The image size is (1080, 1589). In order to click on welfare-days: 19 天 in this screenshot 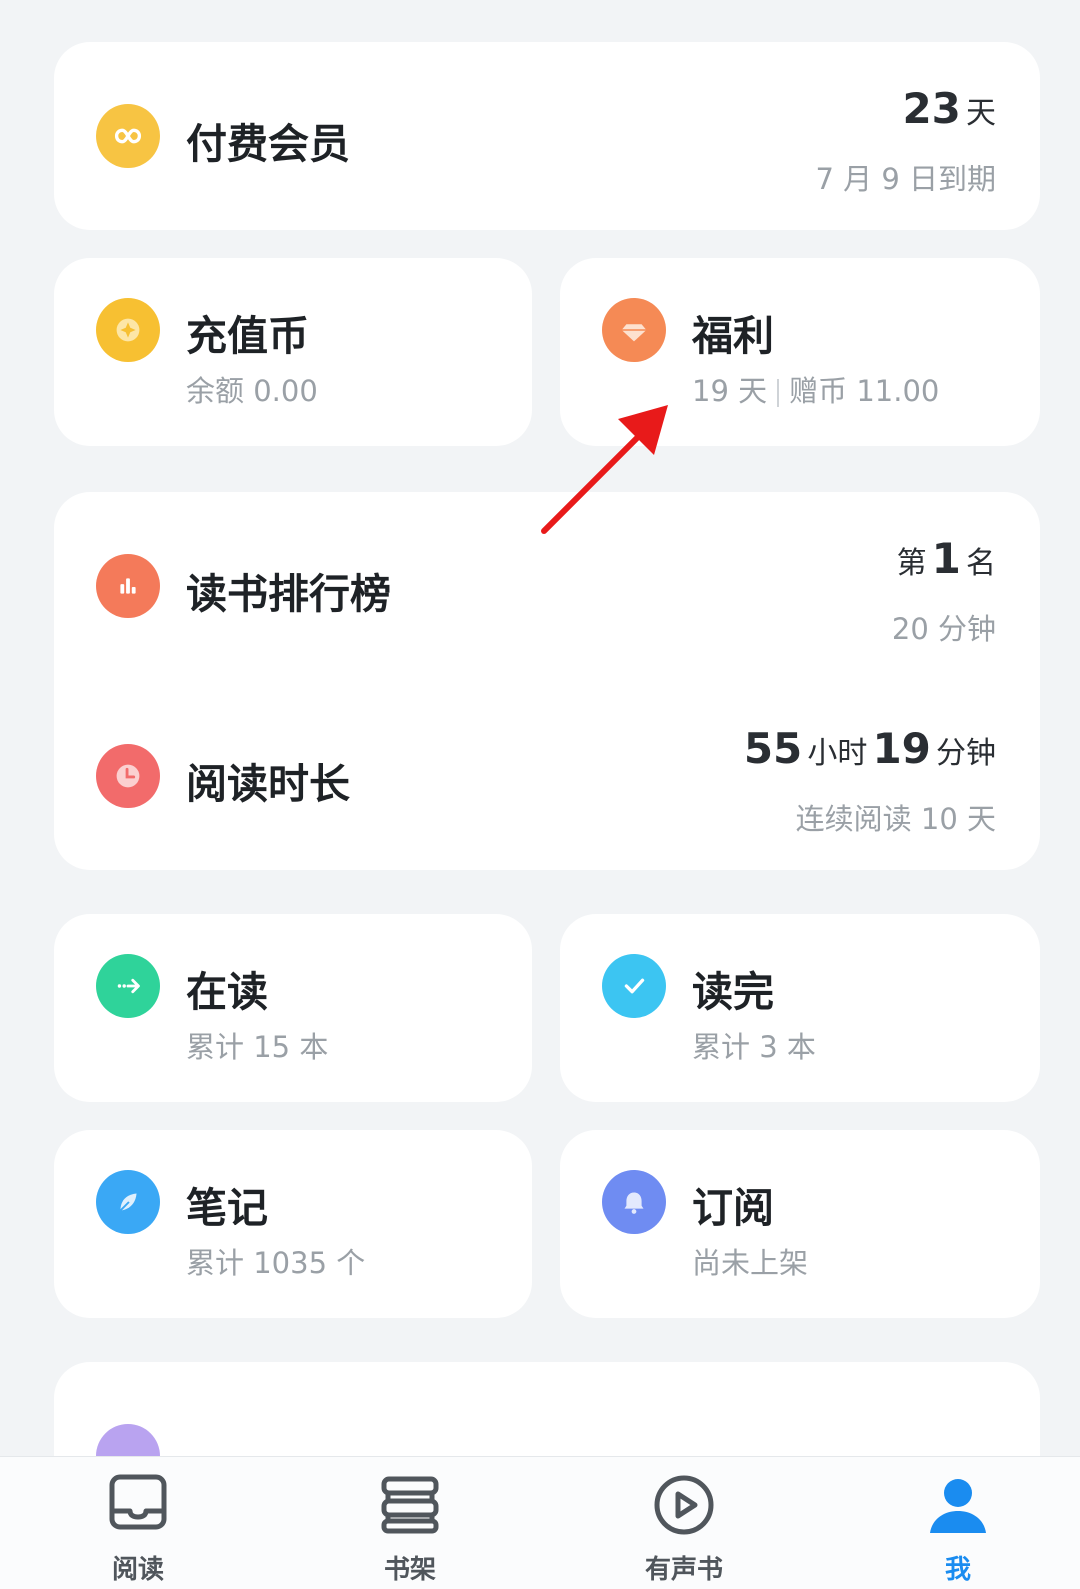, I will do `click(730, 391)`.